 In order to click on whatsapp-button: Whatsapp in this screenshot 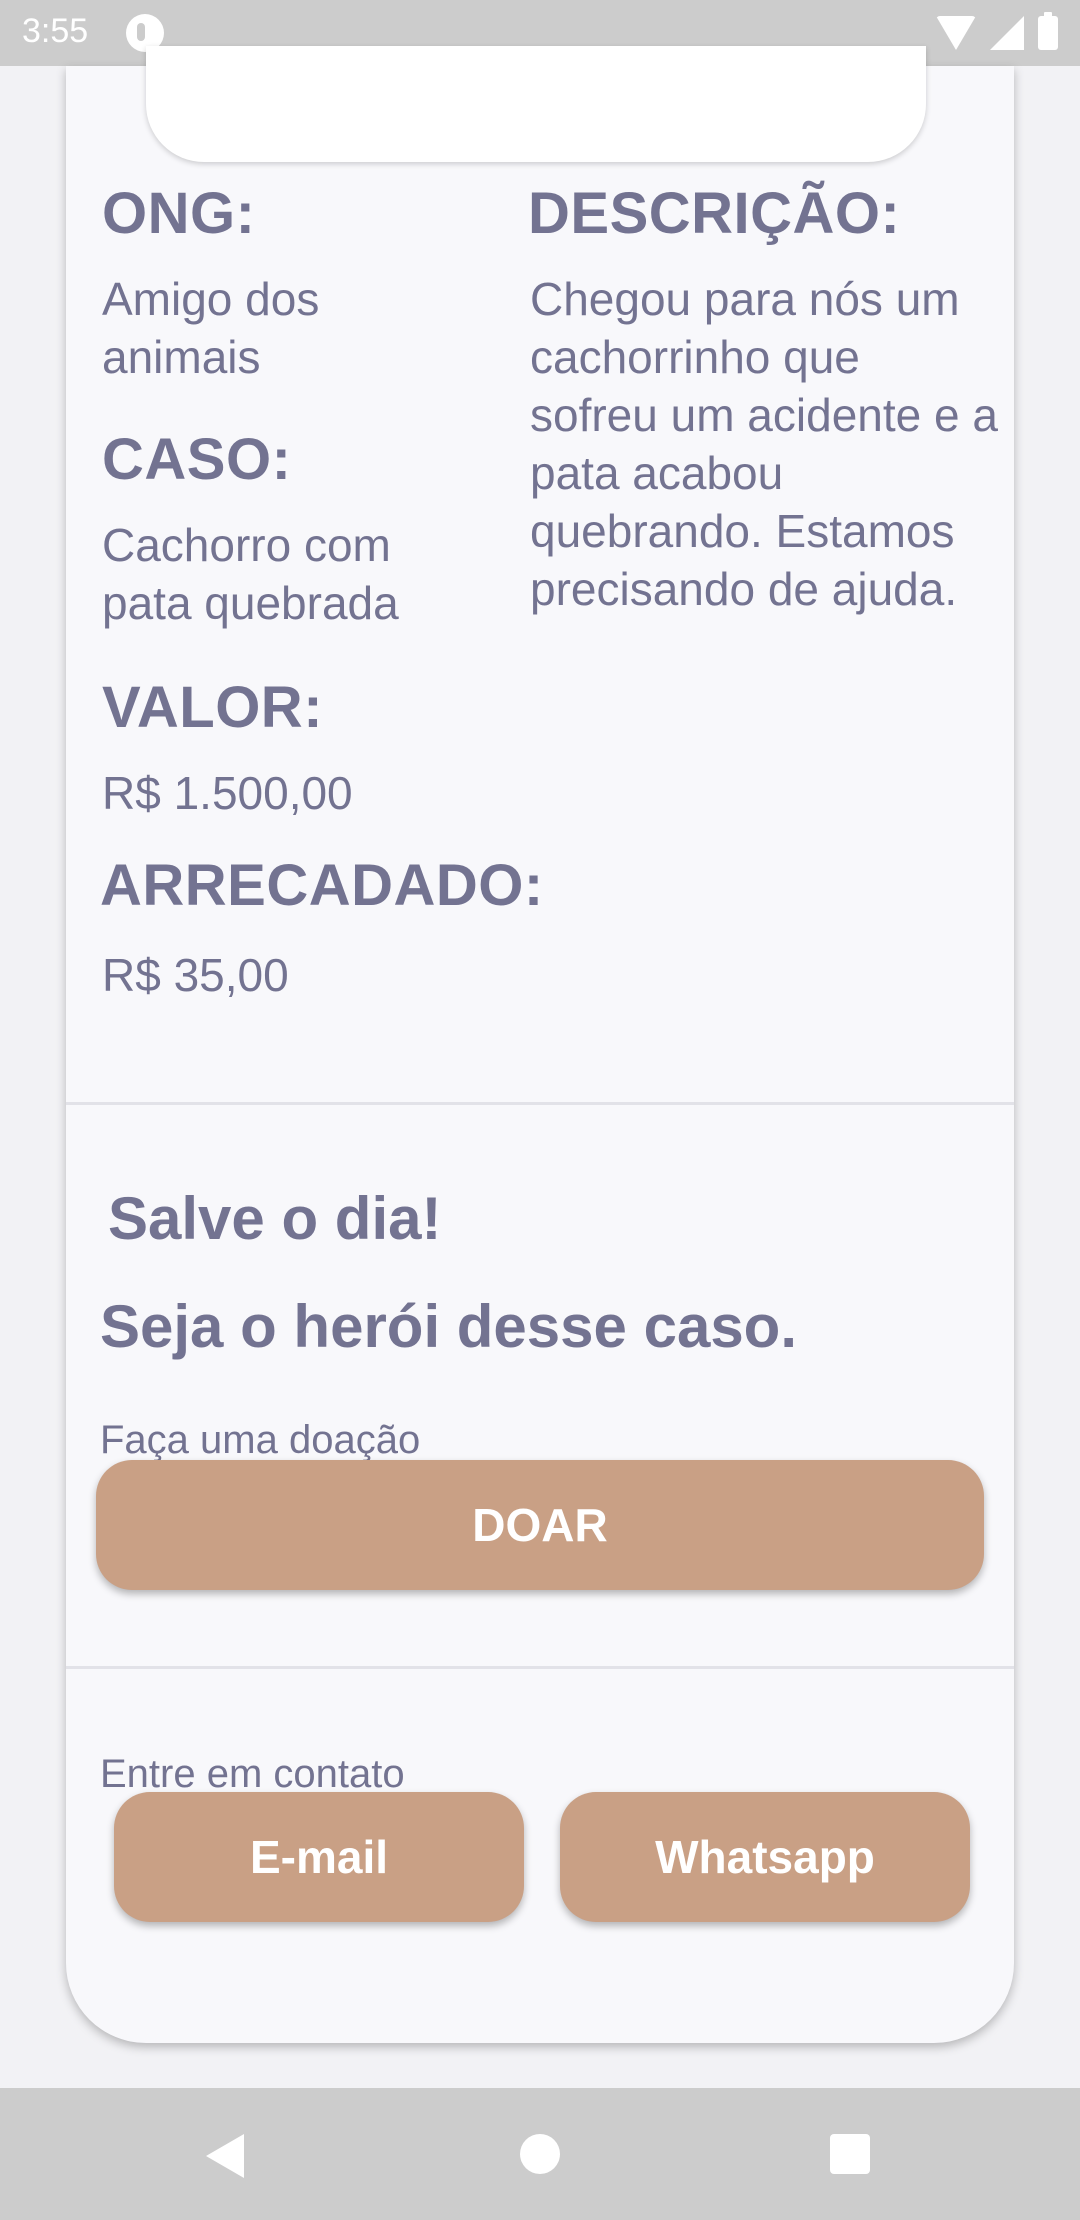, I will do `click(765, 1857)`.